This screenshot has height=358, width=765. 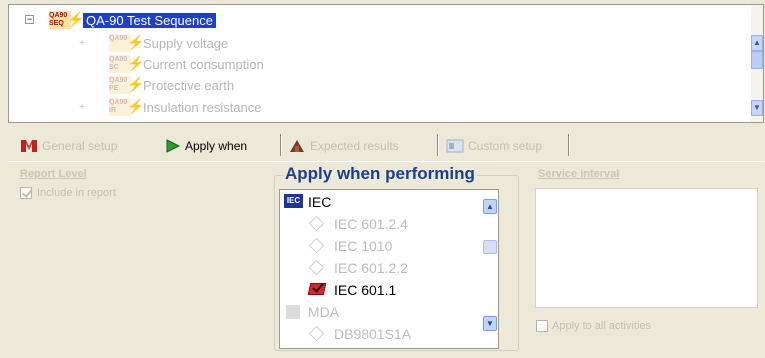 I want to click on collapse-expander-icon: −, so click(x=29, y=19).